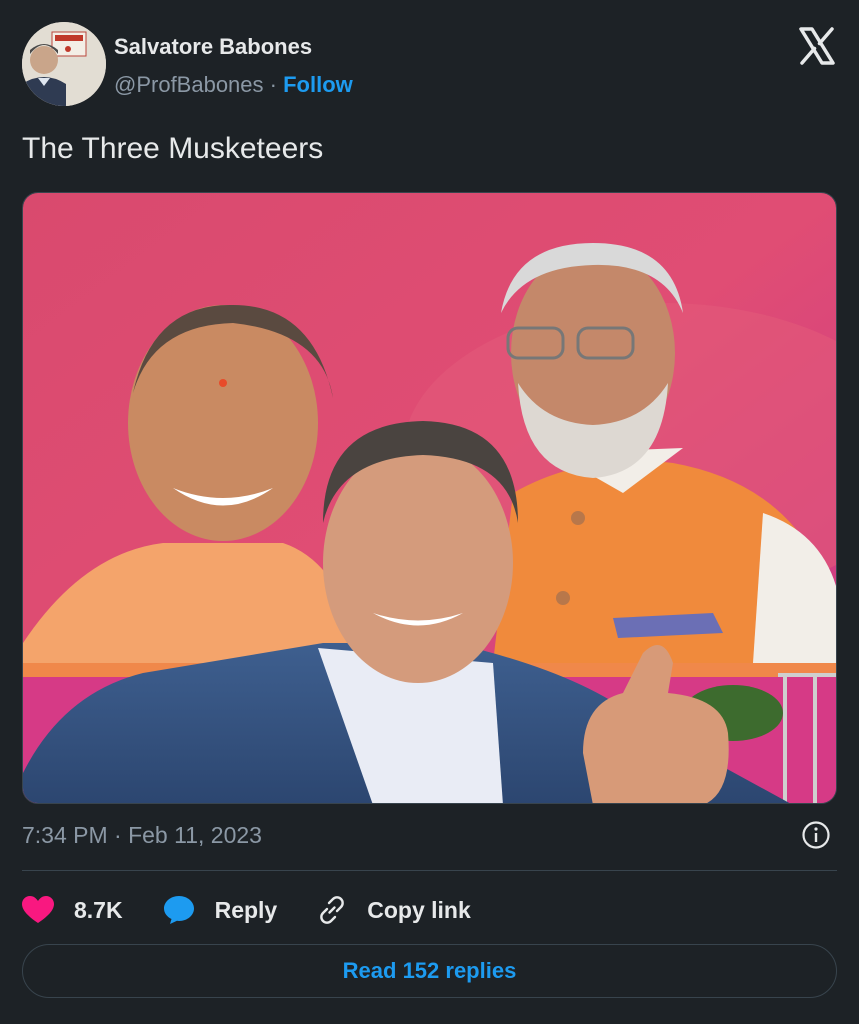 The height and width of the screenshot is (1024, 859). I want to click on handle-row: @ProfBabones · Follow, so click(233, 85).